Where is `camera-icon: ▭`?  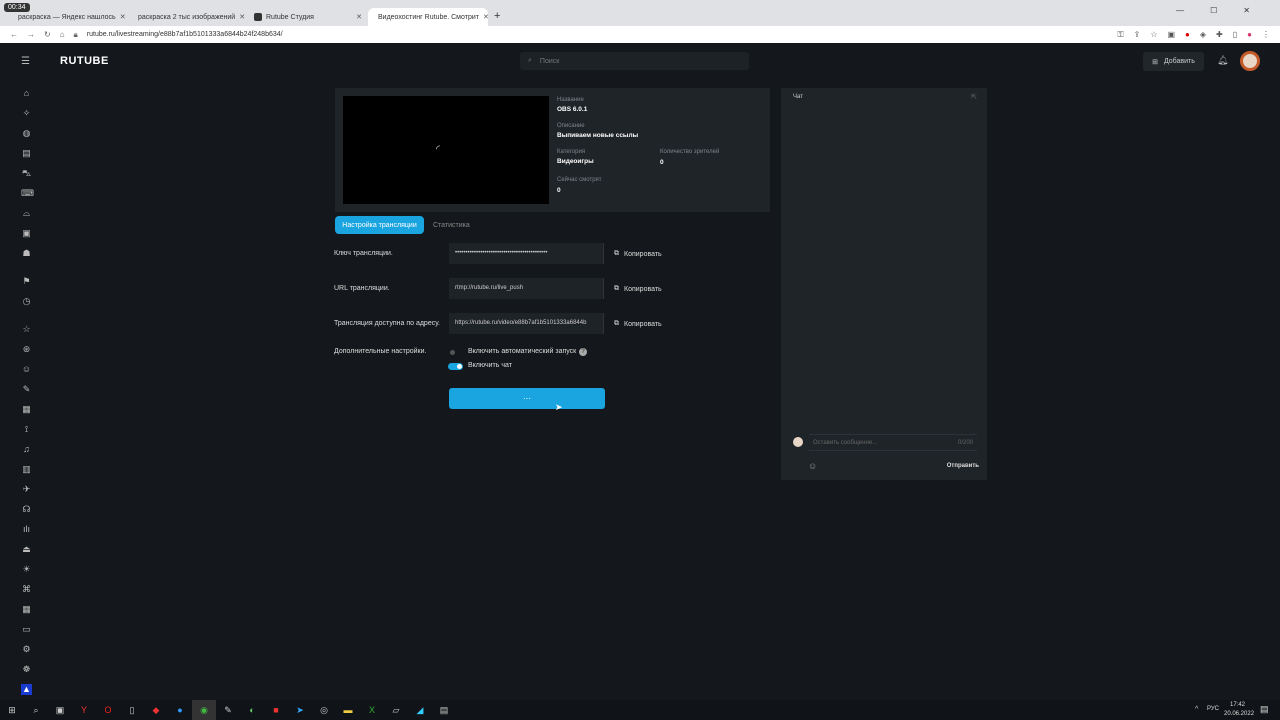 camera-icon: ▭ is located at coordinates (26, 629).